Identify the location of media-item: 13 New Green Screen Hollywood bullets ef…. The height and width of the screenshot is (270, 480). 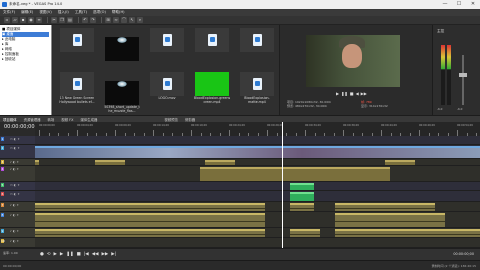
(77, 93).